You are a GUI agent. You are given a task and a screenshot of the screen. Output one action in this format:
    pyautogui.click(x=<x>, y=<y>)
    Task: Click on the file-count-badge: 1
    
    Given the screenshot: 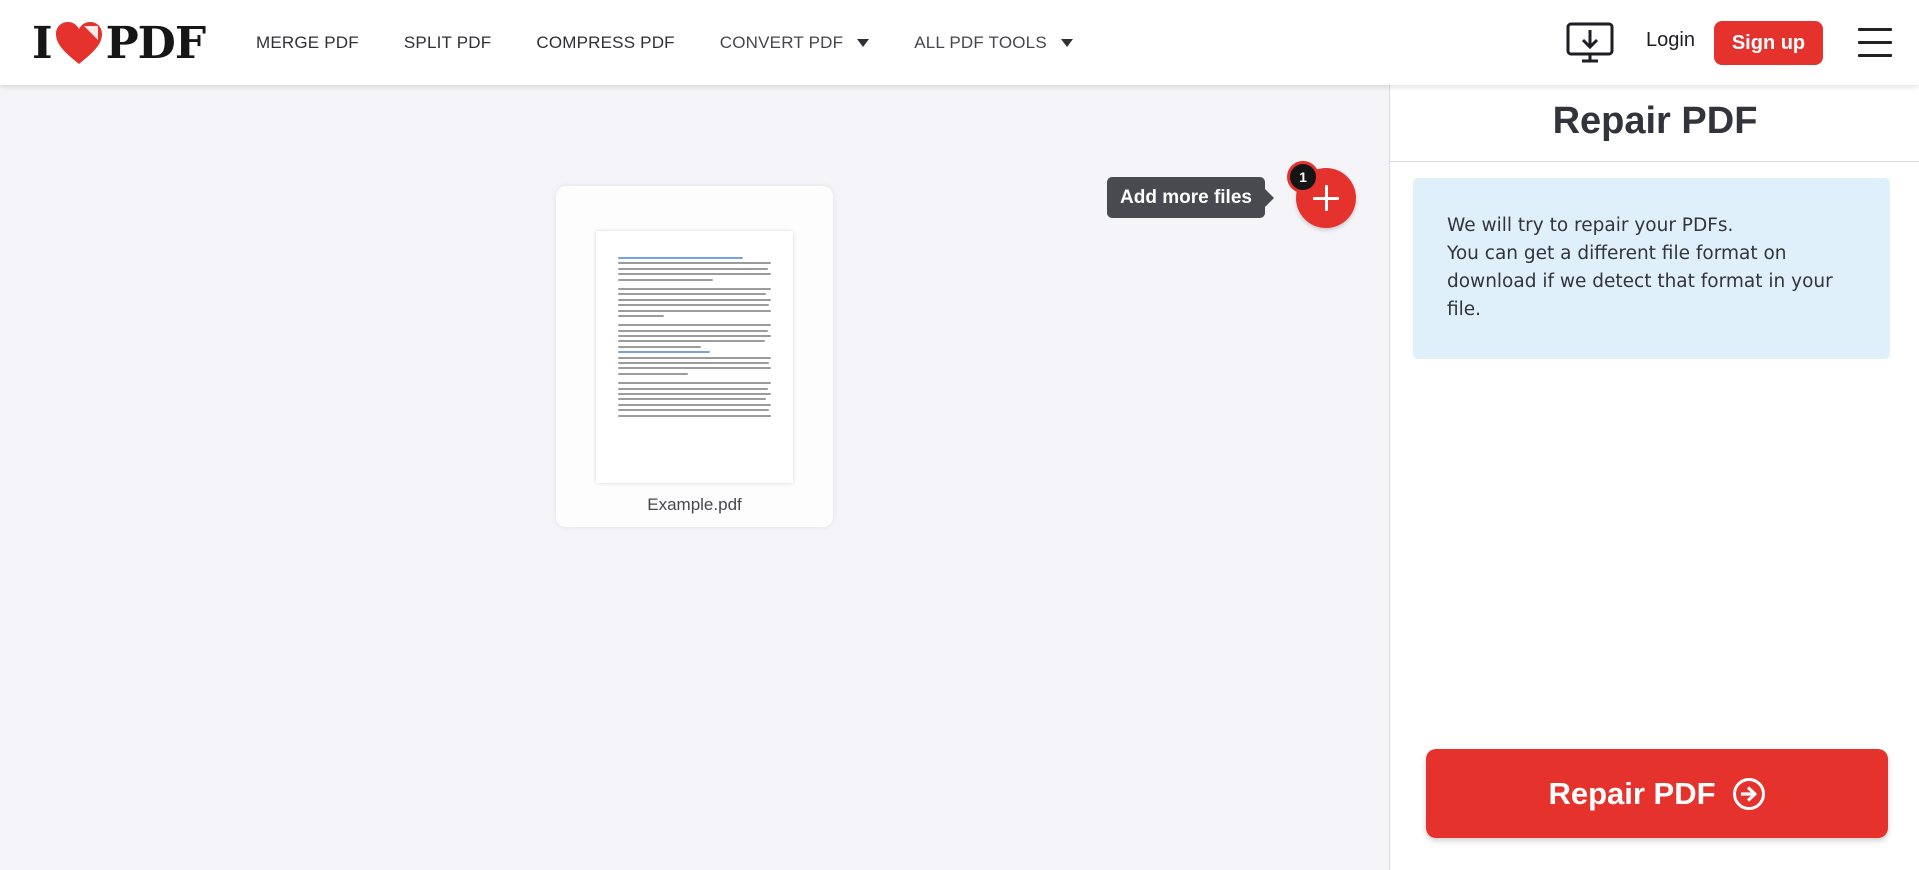 What is the action you would take?
    pyautogui.click(x=1303, y=177)
    